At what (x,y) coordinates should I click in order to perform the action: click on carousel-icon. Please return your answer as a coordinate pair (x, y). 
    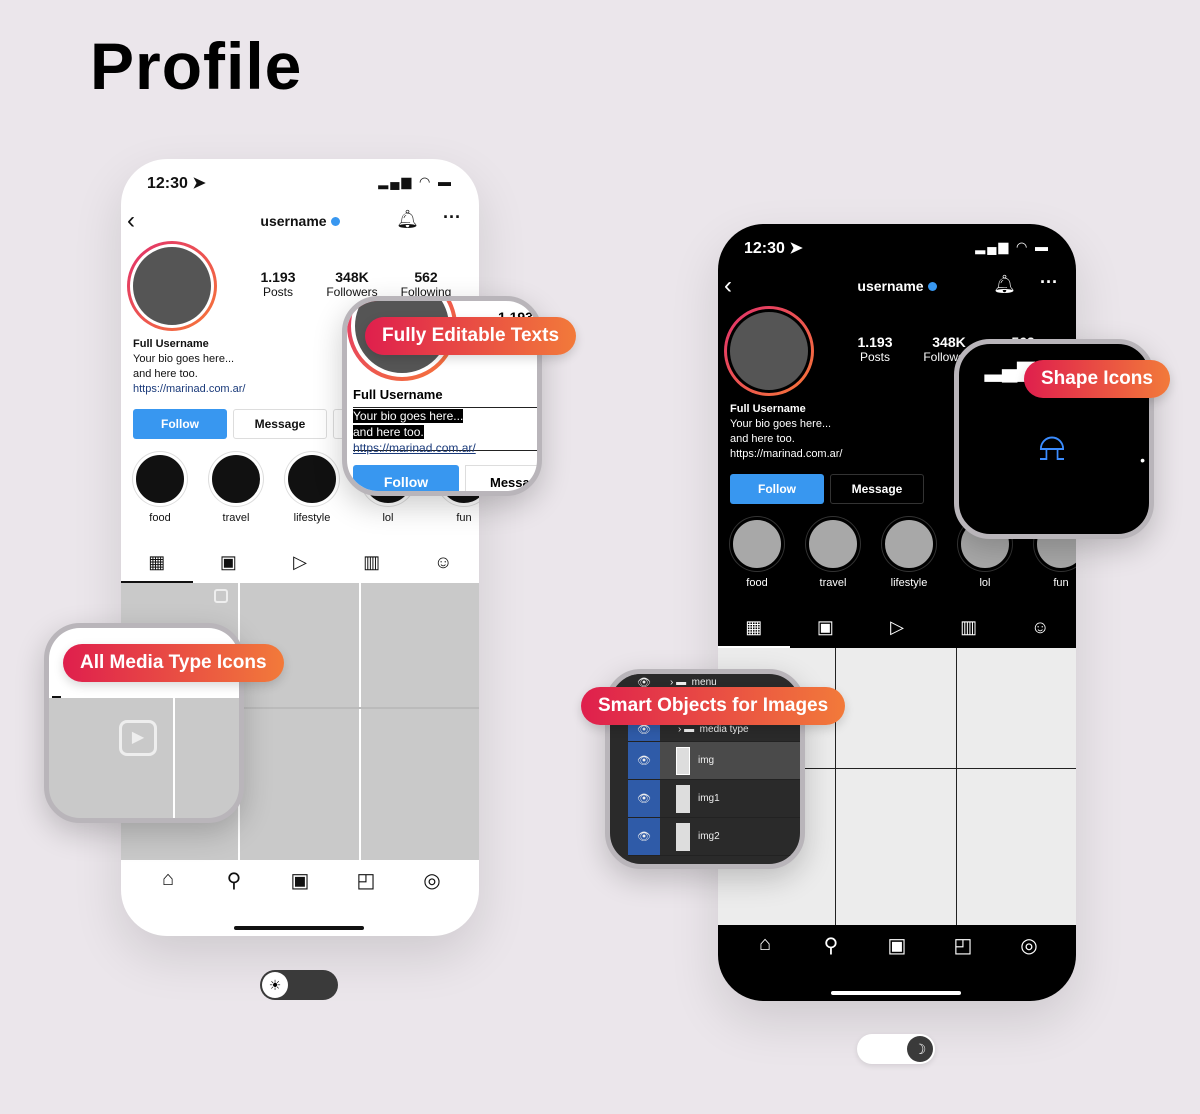
    Looking at the image, I should click on (221, 596).